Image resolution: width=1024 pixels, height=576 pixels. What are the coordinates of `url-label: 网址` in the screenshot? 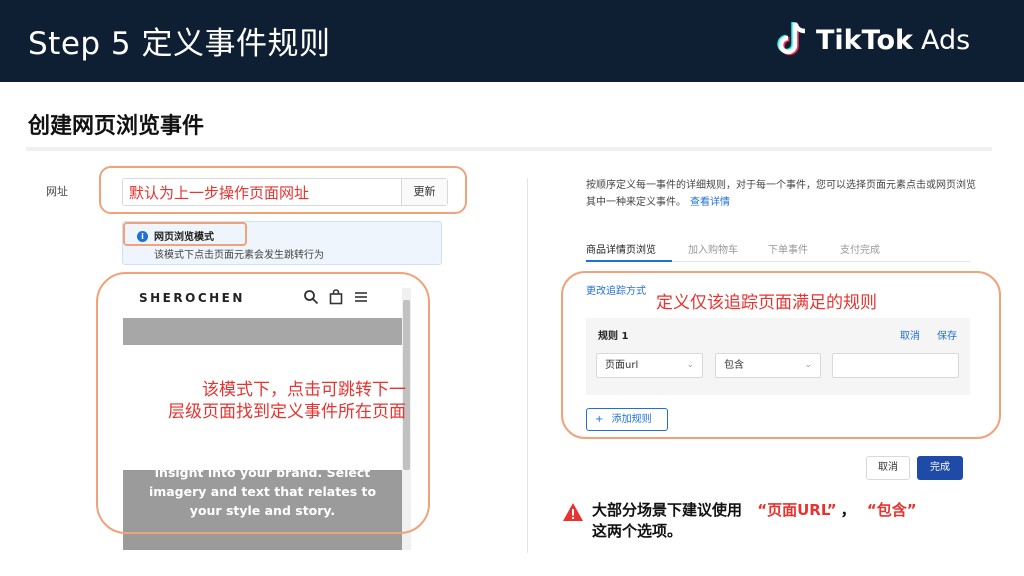 It's located at (57, 191).